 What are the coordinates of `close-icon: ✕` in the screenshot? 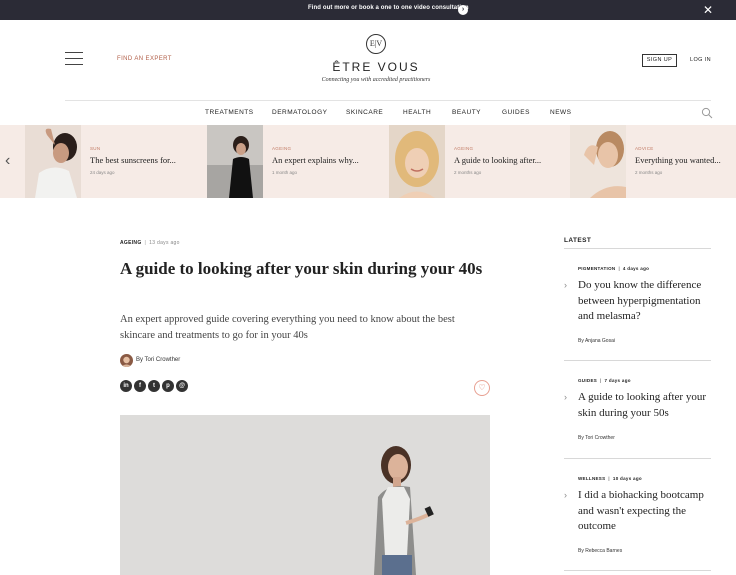 It's located at (708, 10).